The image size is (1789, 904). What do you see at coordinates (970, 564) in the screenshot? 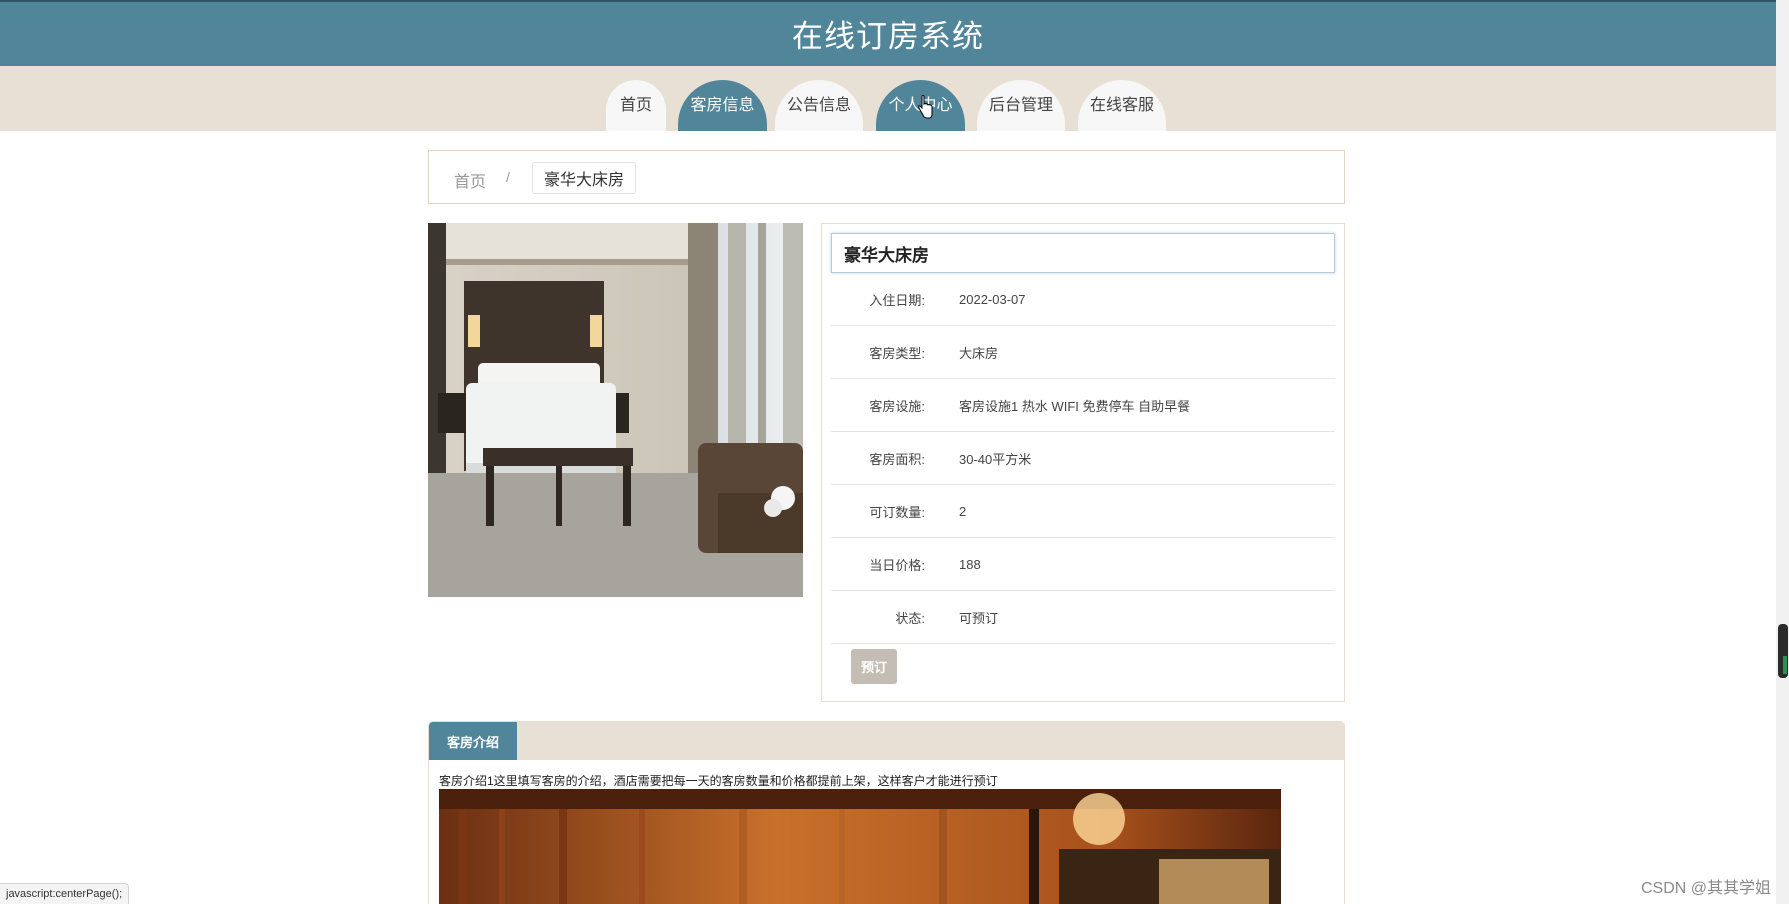
I see `field-value: 188` at bounding box center [970, 564].